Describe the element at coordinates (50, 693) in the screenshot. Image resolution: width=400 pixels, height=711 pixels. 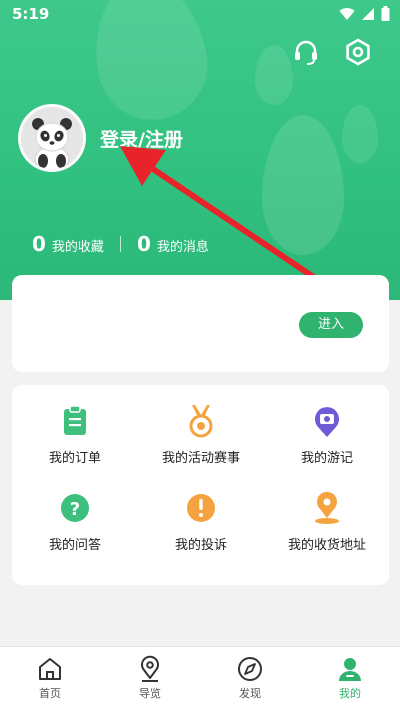
I see `tab-label: 首页` at that location.